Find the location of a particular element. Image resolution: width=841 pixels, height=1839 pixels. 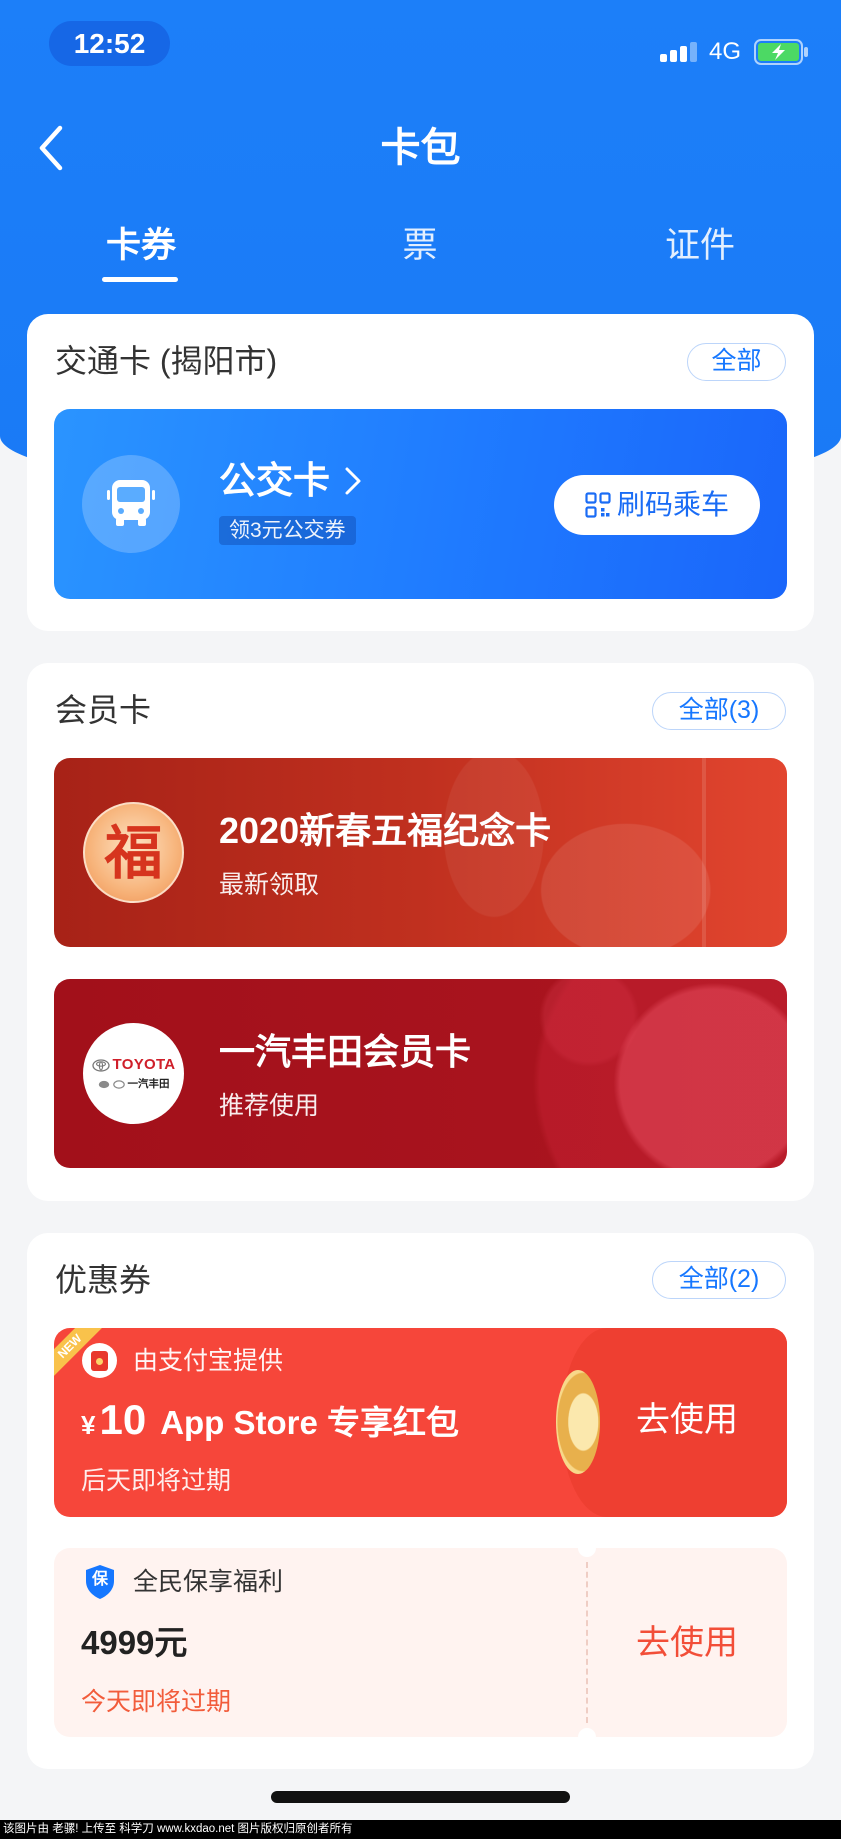

fu-logo: 福 is located at coordinates (133, 852).